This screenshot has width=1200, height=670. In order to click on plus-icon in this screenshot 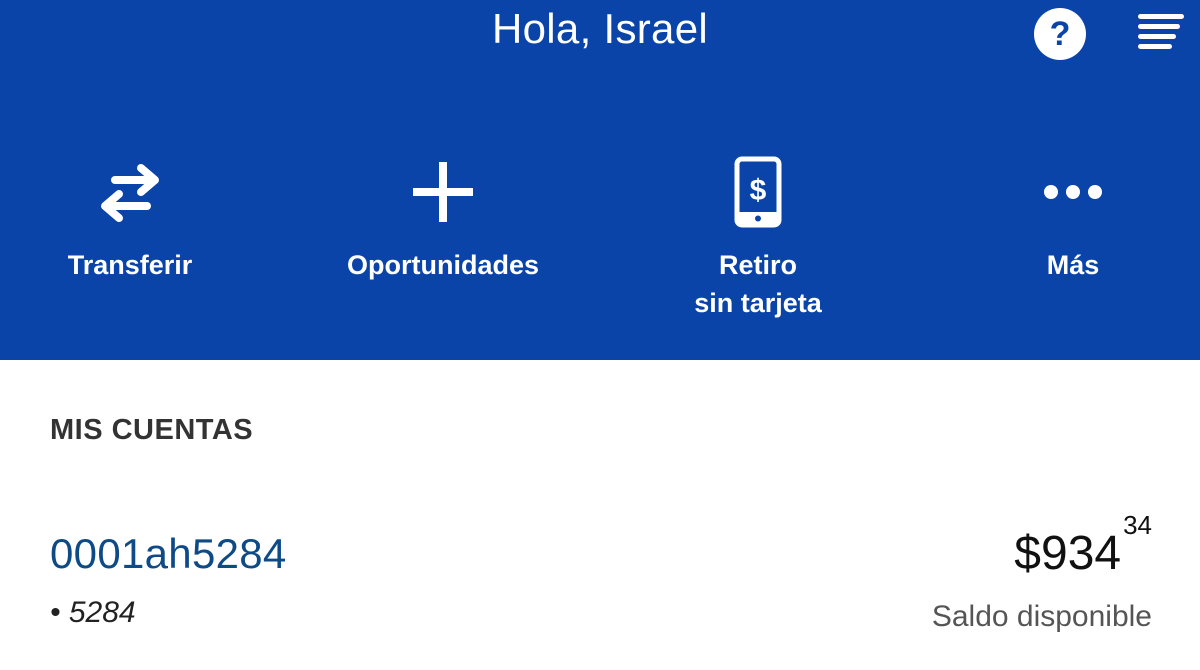, I will do `click(443, 192)`.